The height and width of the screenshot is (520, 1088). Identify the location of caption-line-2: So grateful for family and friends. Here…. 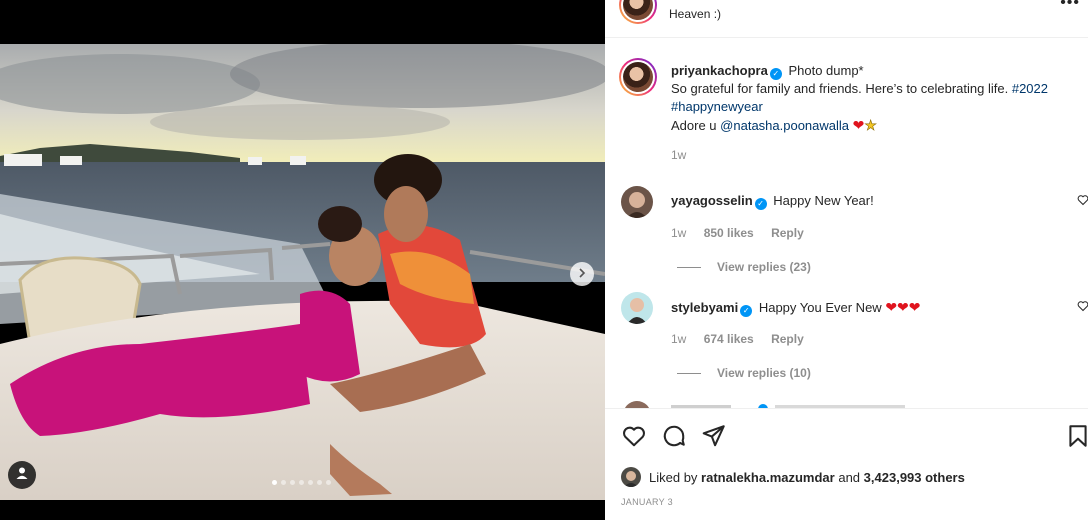
(840, 88).